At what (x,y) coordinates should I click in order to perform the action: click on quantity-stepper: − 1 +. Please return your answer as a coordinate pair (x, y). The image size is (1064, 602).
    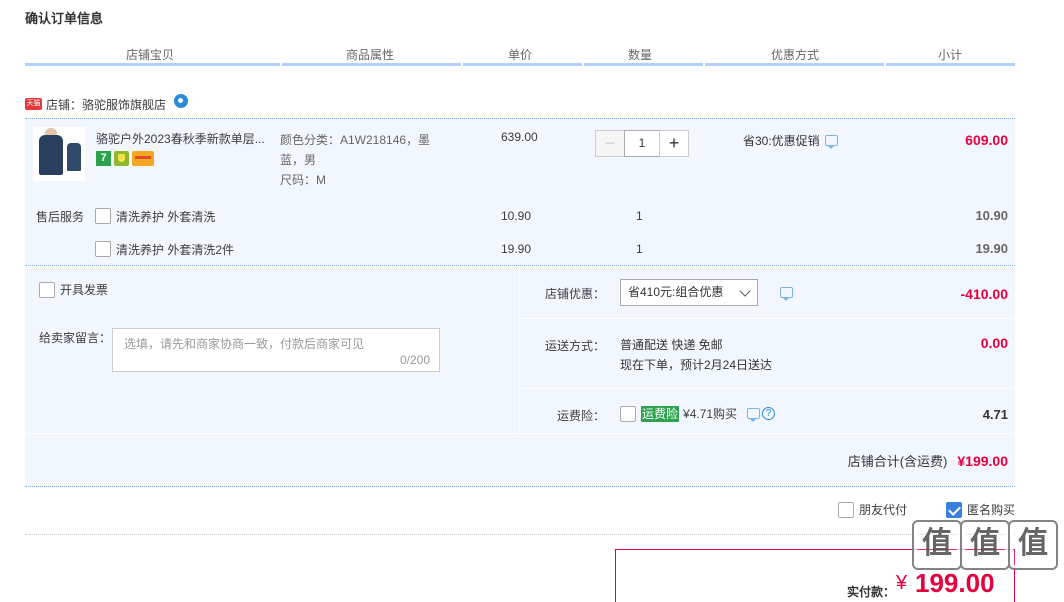
    Looking at the image, I should click on (642, 143).